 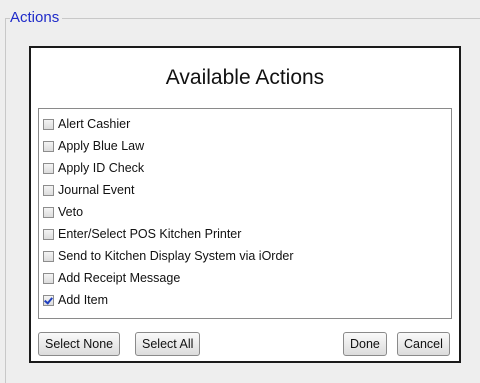 What do you see at coordinates (168, 344) in the screenshot?
I see `select-all-button: Select All` at bounding box center [168, 344].